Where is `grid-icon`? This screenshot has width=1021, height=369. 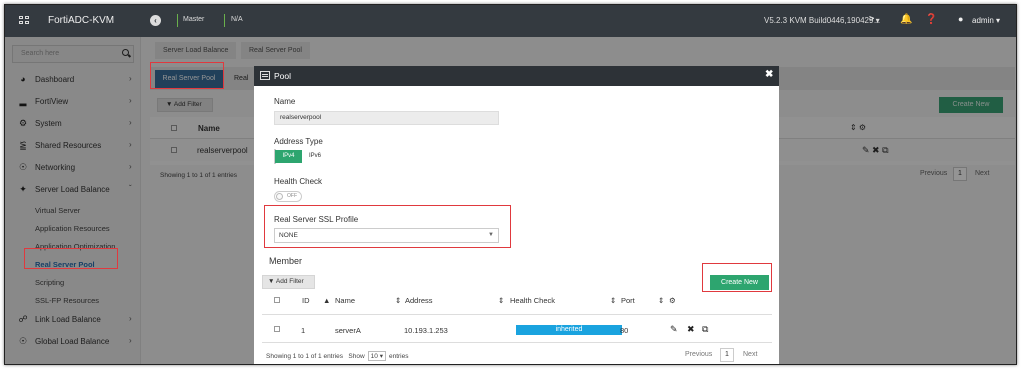 grid-icon is located at coordinates (24, 21).